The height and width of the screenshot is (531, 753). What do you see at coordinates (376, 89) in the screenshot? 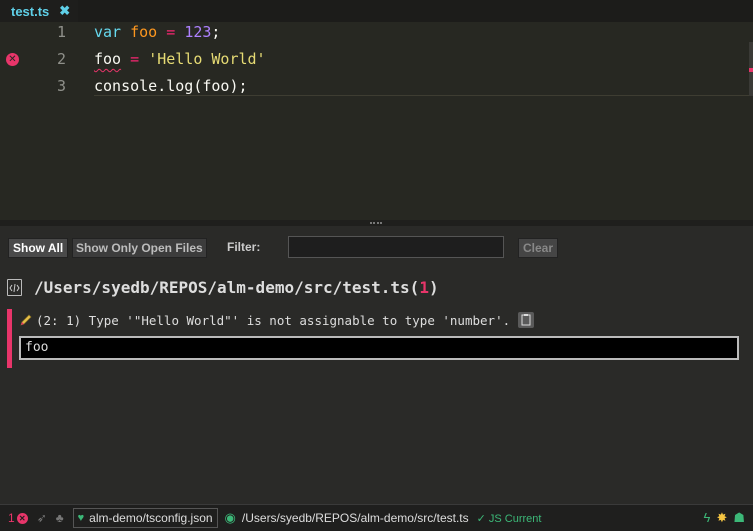
I see `code-line: 3 console.log(foo);` at bounding box center [376, 89].